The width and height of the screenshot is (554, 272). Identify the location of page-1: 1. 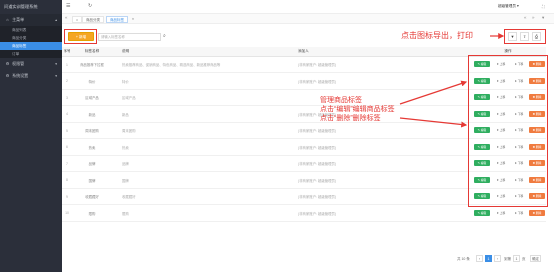
(488, 258).